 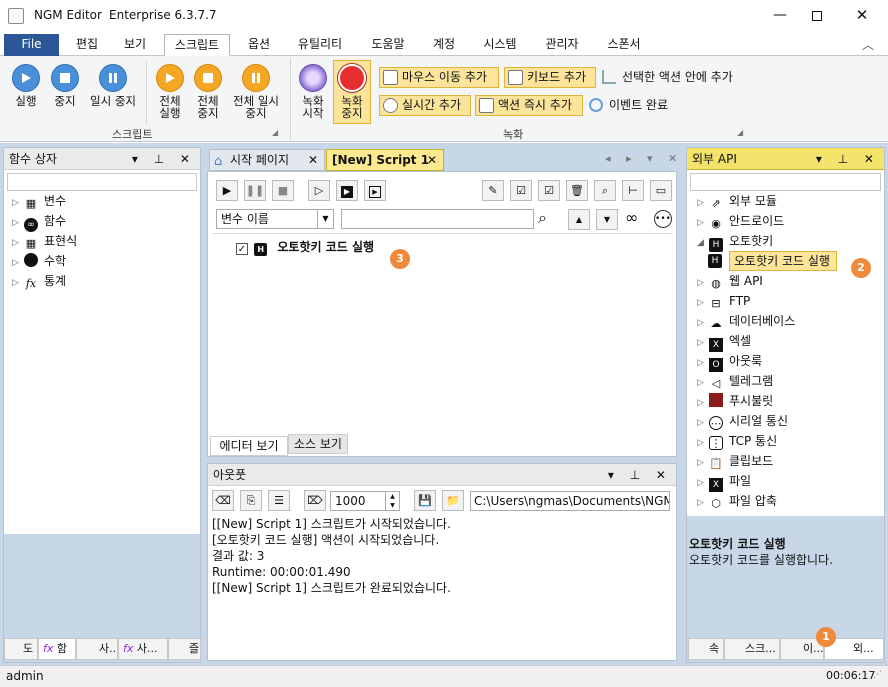 I want to click on editor-tab-controls: ◂ ▸ ▾ ✕, so click(x=644, y=158).